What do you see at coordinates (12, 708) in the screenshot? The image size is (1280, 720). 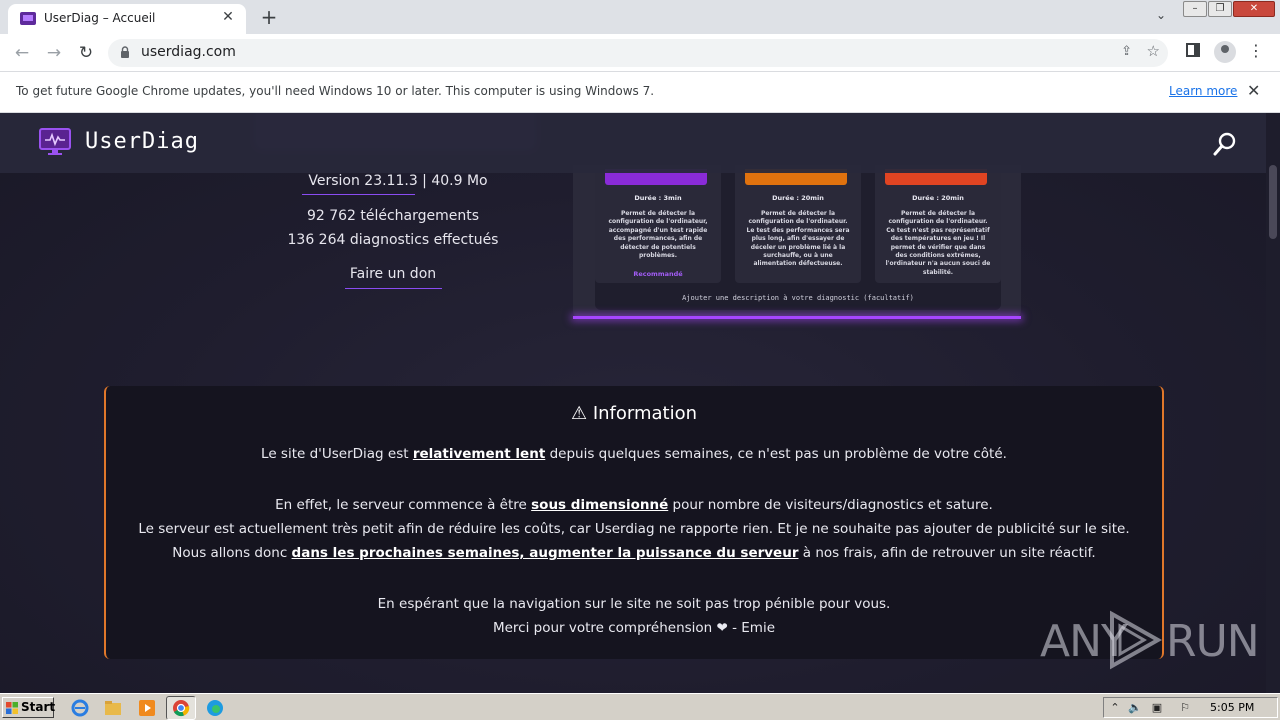 I see `windows-flag-icon` at bounding box center [12, 708].